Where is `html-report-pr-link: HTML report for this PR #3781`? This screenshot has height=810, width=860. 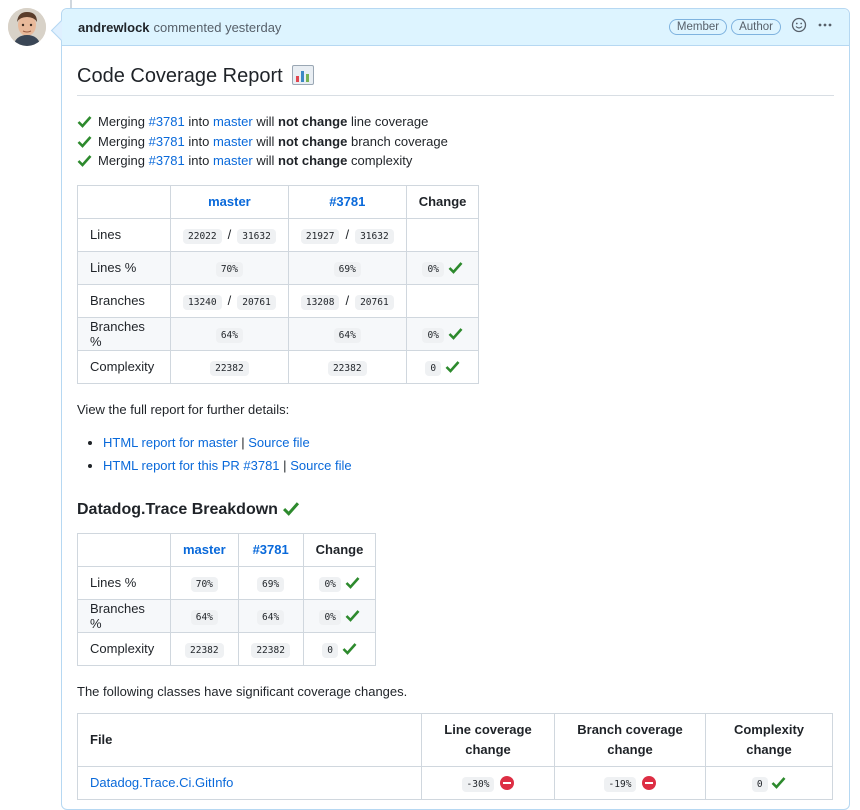
html-report-pr-link: HTML report for this PR #3781 is located at coordinates (191, 465).